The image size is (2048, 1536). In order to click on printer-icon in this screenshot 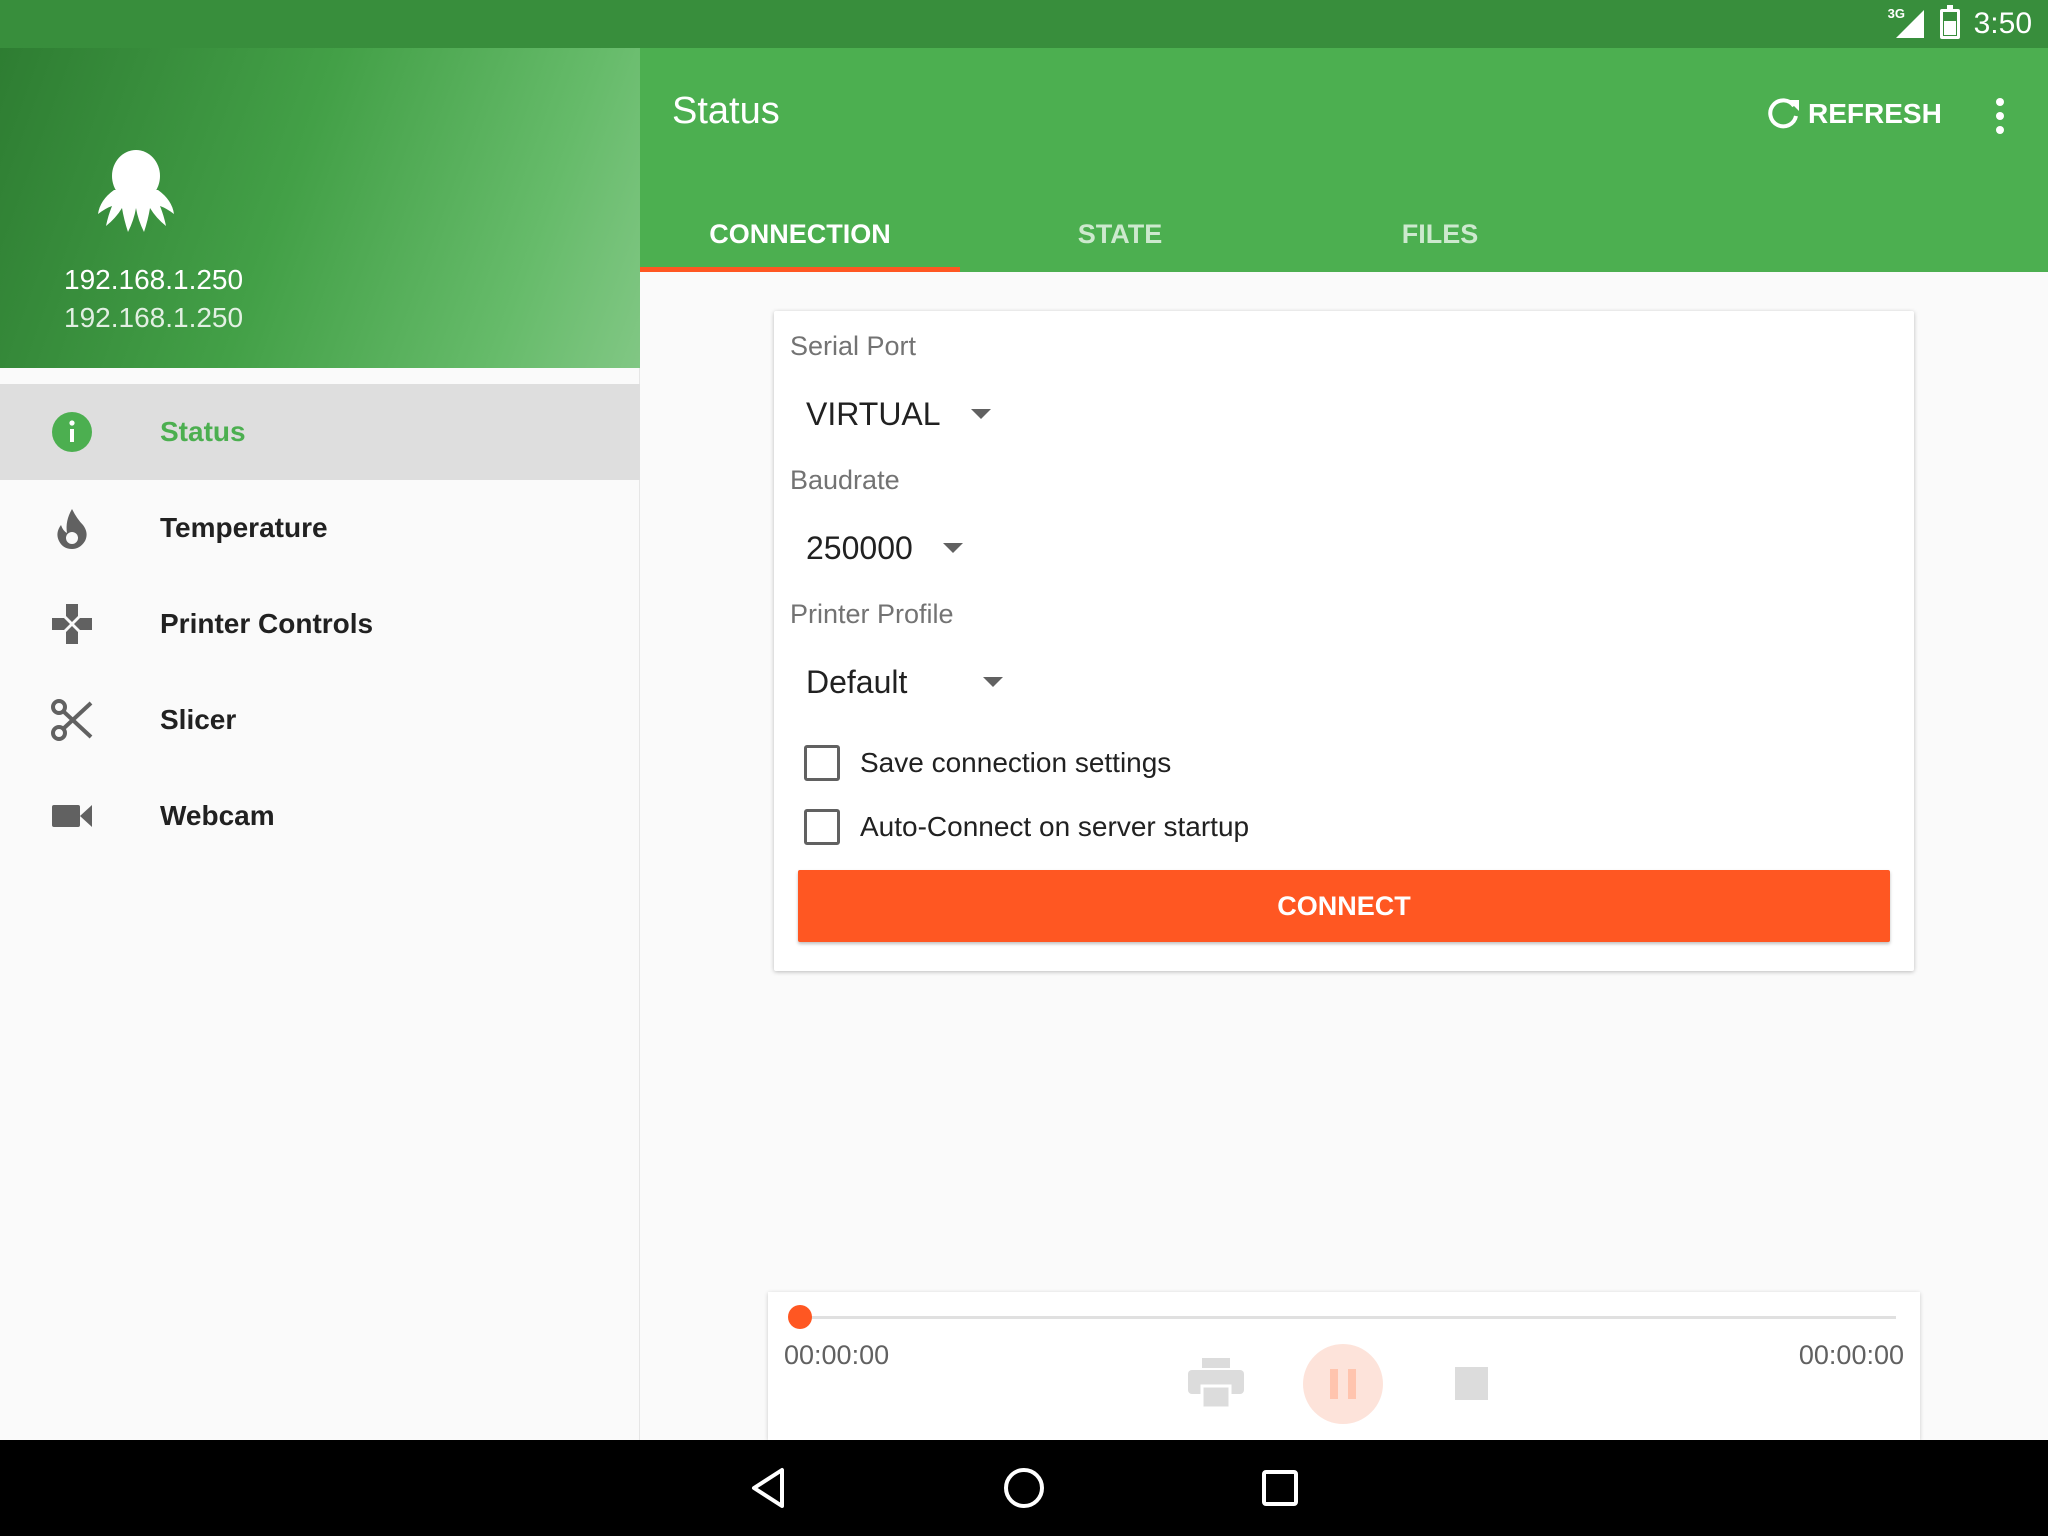, I will do `click(1216, 1384)`.